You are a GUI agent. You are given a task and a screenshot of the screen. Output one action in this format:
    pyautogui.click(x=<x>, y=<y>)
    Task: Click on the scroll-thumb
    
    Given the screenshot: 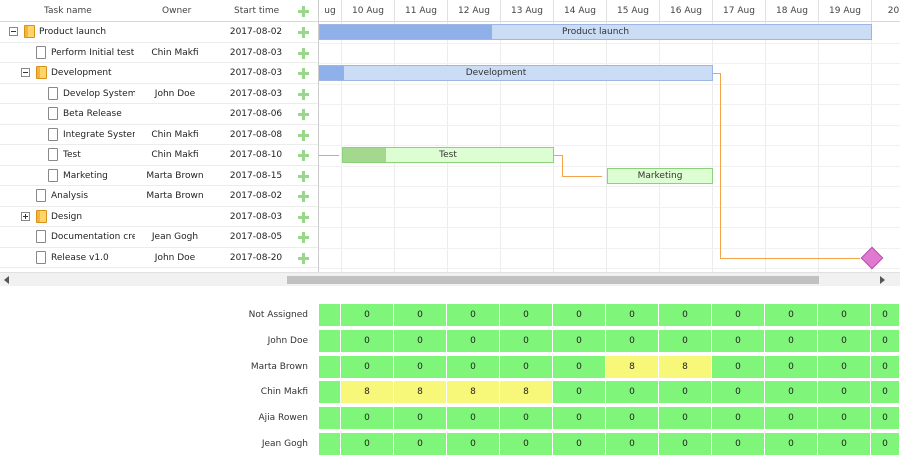 What is the action you would take?
    pyautogui.click(x=553, y=280)
    